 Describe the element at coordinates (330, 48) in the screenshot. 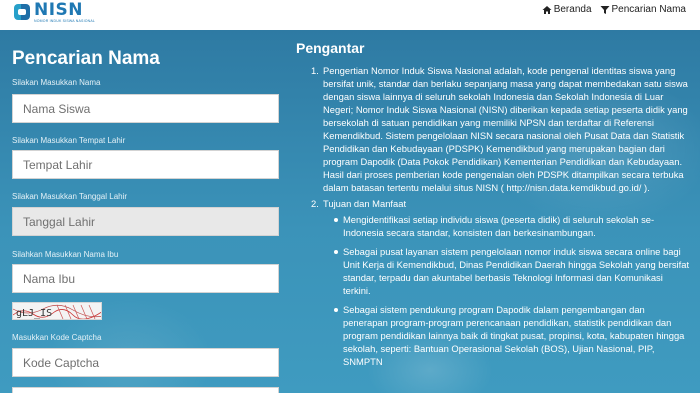

I see `intro-title: Pengantar` at that location.